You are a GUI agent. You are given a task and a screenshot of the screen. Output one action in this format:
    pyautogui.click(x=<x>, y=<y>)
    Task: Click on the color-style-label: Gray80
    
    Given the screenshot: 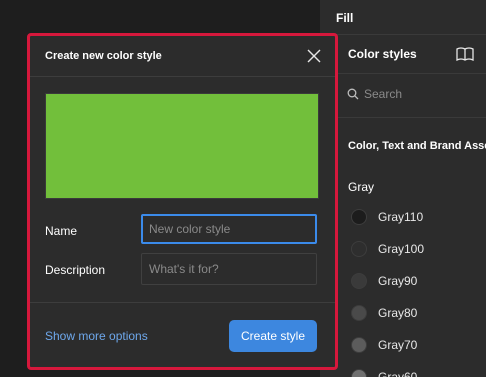 What is the action you would take?
    pyautogui.click(x=398, y=313)
    